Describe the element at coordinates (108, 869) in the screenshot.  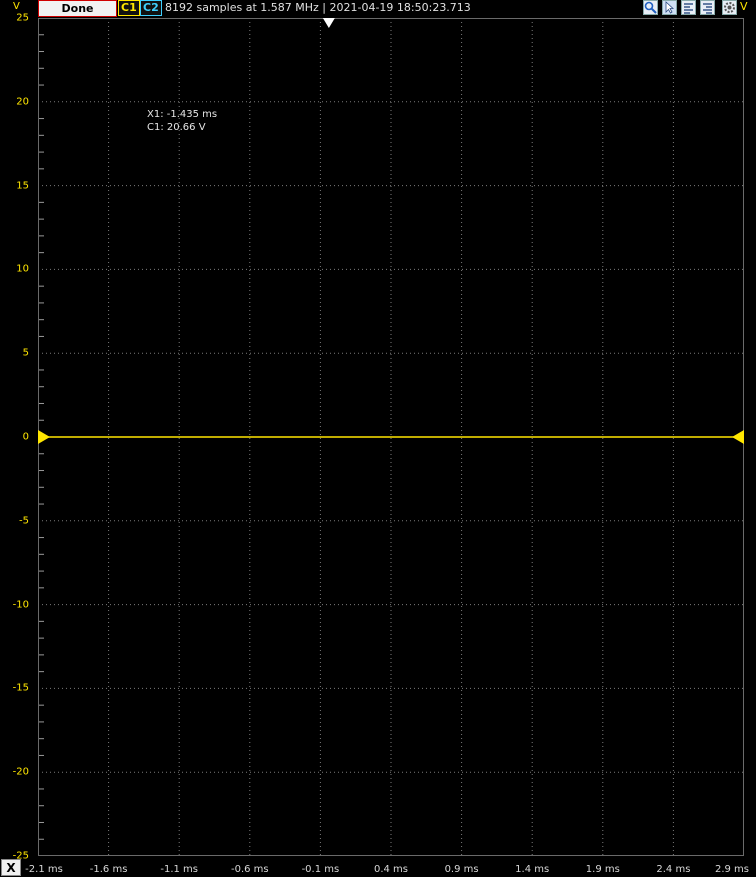
I see `x-tick-label: -1.6 ms` at that location.